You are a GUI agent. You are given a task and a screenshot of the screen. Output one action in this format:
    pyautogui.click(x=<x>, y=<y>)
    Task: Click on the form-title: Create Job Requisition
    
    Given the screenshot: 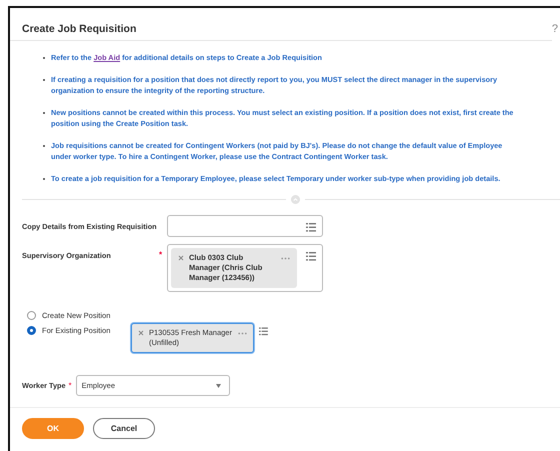 What is the action you would take?
    pyautogui.click(x=79, y=28)
    